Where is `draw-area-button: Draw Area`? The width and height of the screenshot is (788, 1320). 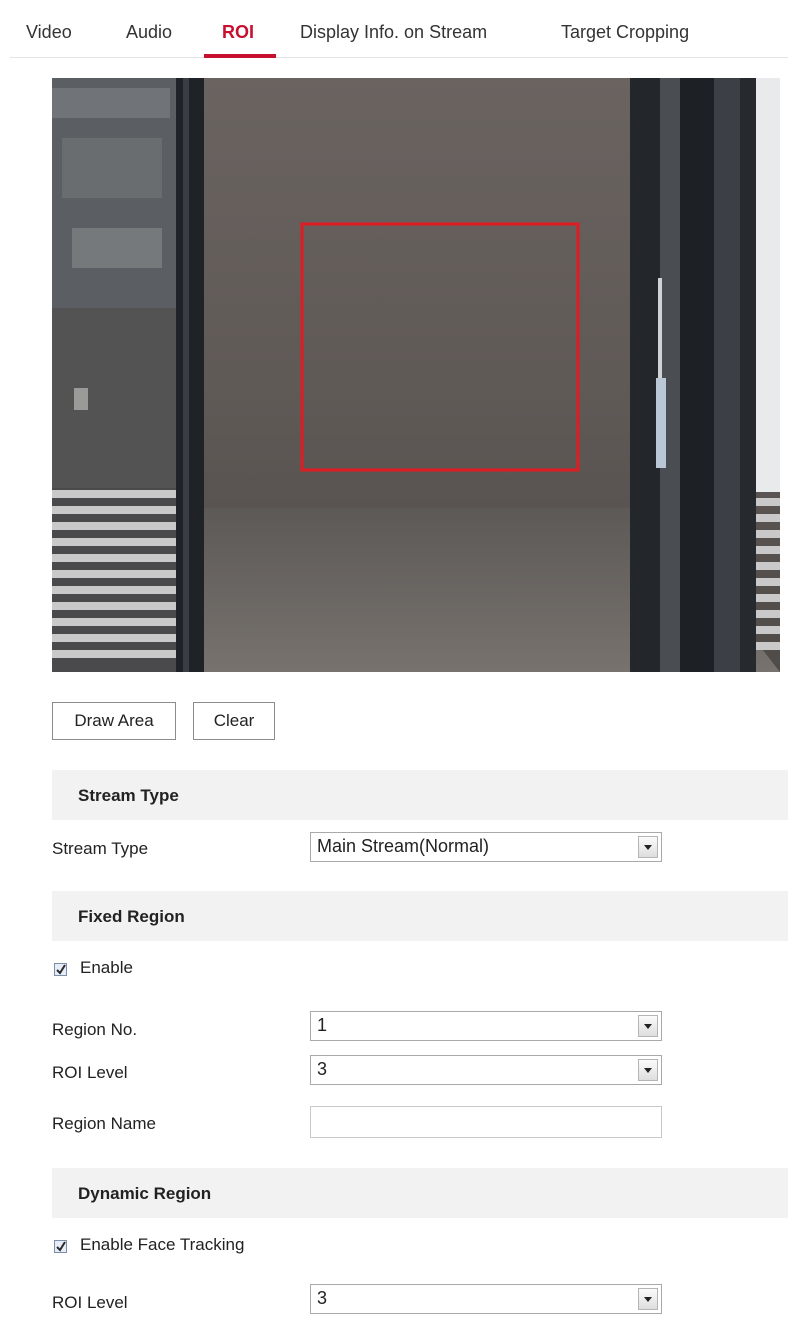 draw-area-button: Draw Area is located at coordinates (114, 721).